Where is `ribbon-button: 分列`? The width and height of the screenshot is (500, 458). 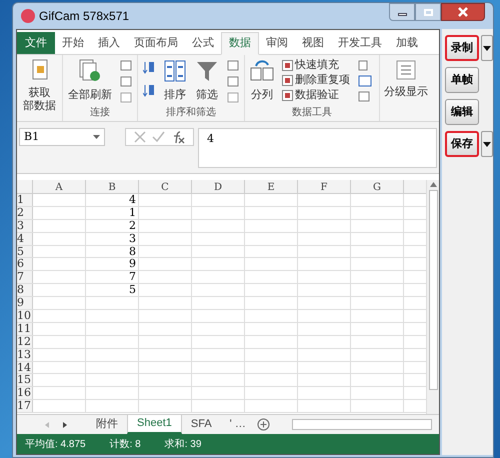
ribbon-button: 分列 is located at coordinates (262, 81).